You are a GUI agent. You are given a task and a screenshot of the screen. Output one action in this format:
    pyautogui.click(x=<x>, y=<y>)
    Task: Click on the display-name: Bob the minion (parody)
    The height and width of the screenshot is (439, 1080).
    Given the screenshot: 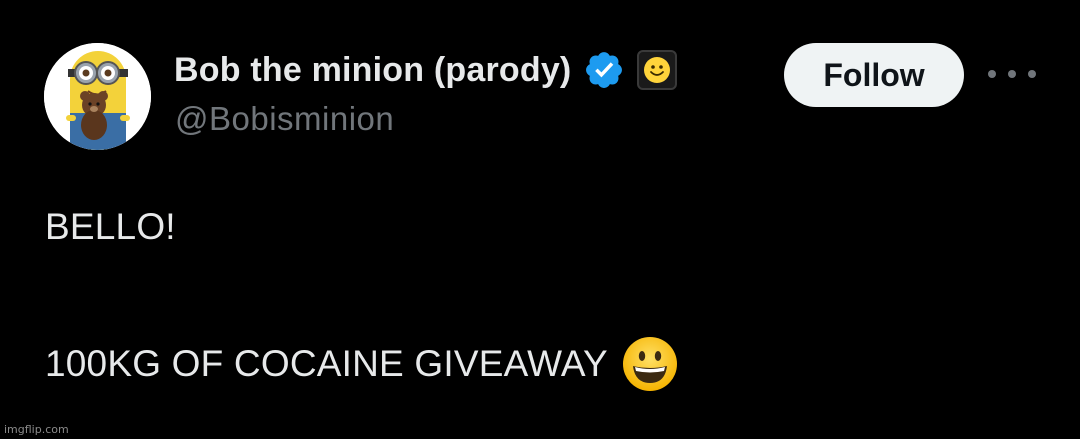 What is the action you would take?
    pyautogui.click(x=372, y=70)
    